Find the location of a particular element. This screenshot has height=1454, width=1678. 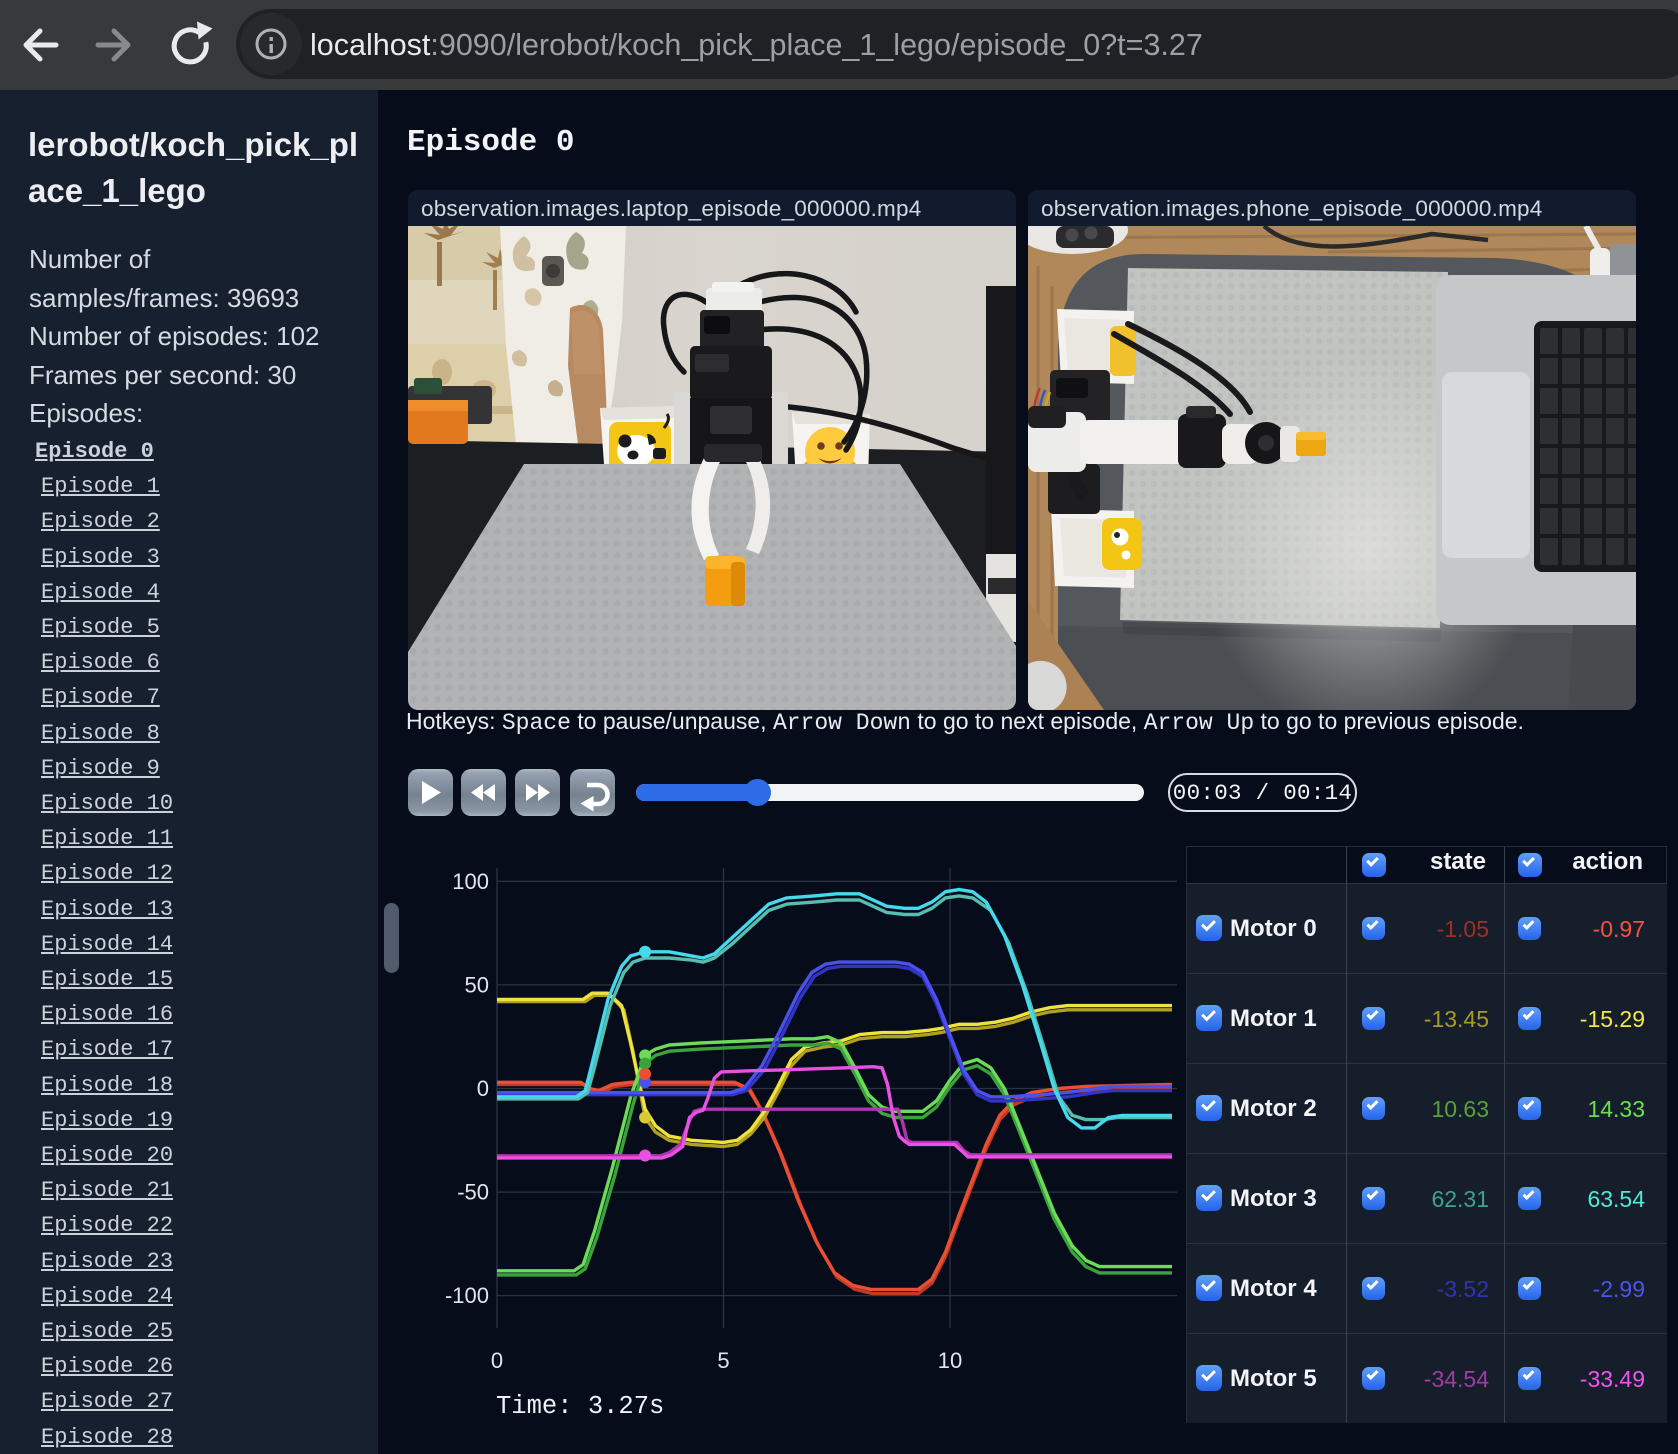

svg-text: -100 is located at coordinates (467, 1295).